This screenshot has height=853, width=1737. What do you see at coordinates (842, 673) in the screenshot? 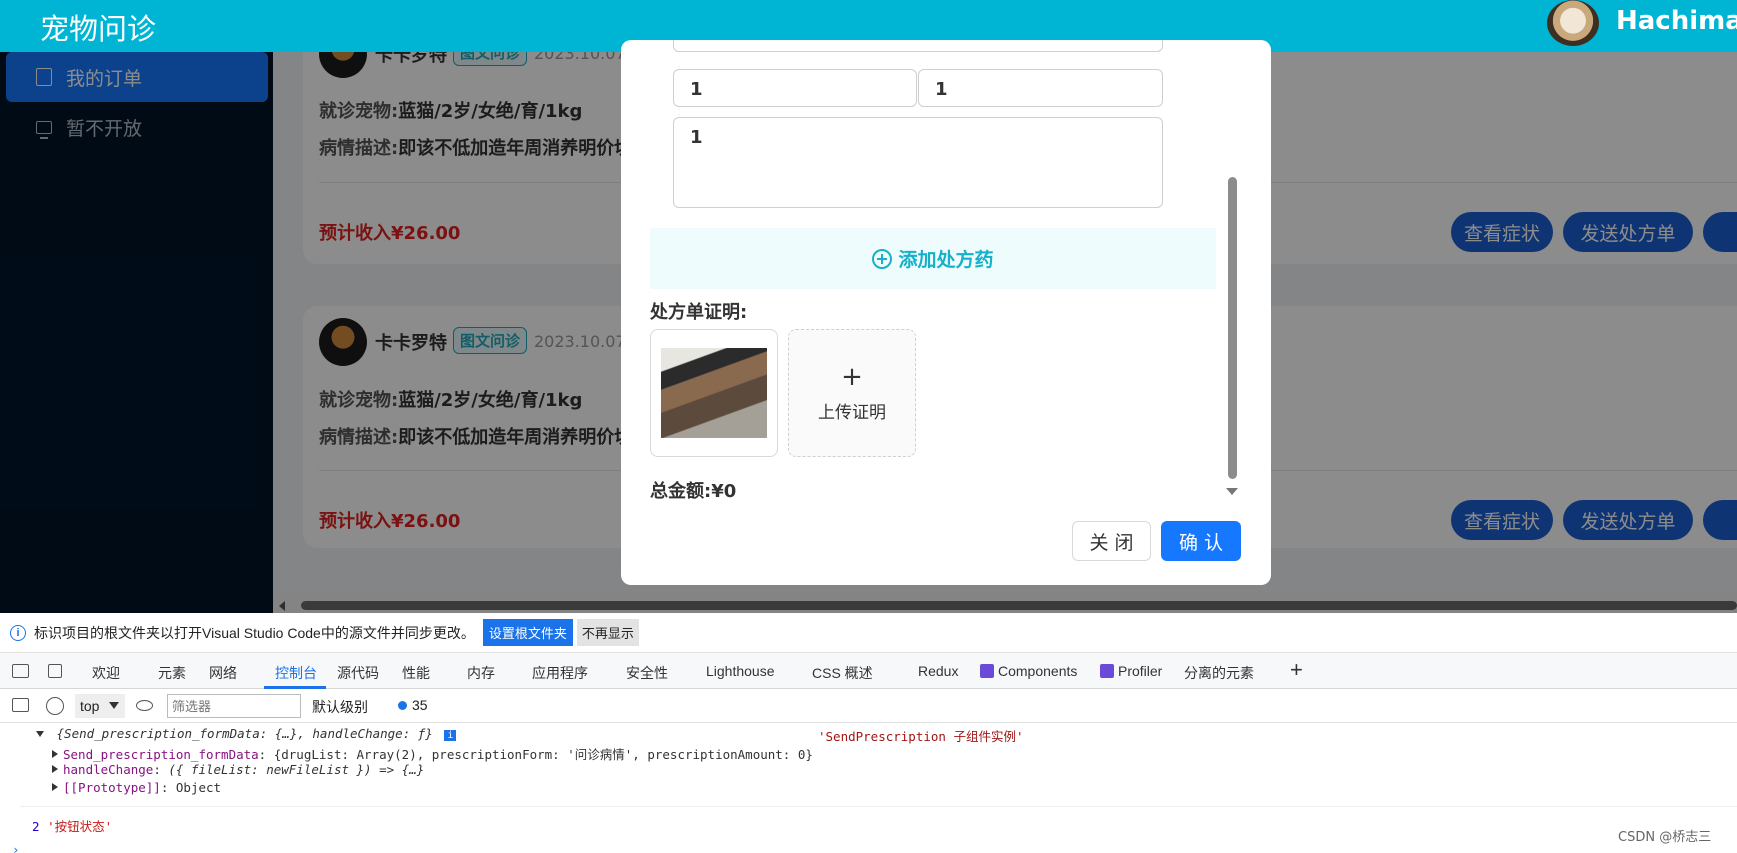
I see `tab-css-overview: CSS 概述` at bounding box center [842, 673].